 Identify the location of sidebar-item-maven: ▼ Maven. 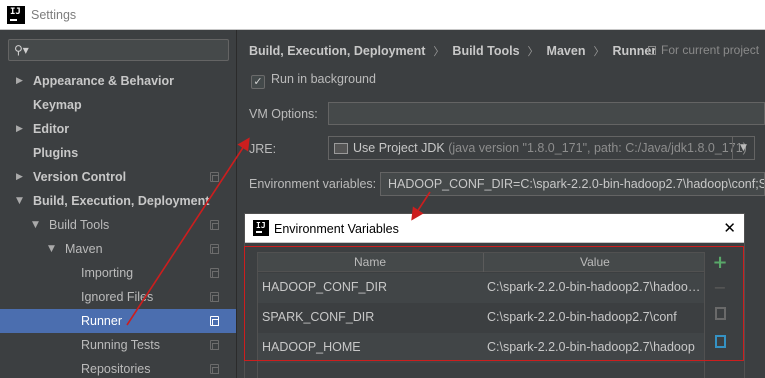
(118, 249).